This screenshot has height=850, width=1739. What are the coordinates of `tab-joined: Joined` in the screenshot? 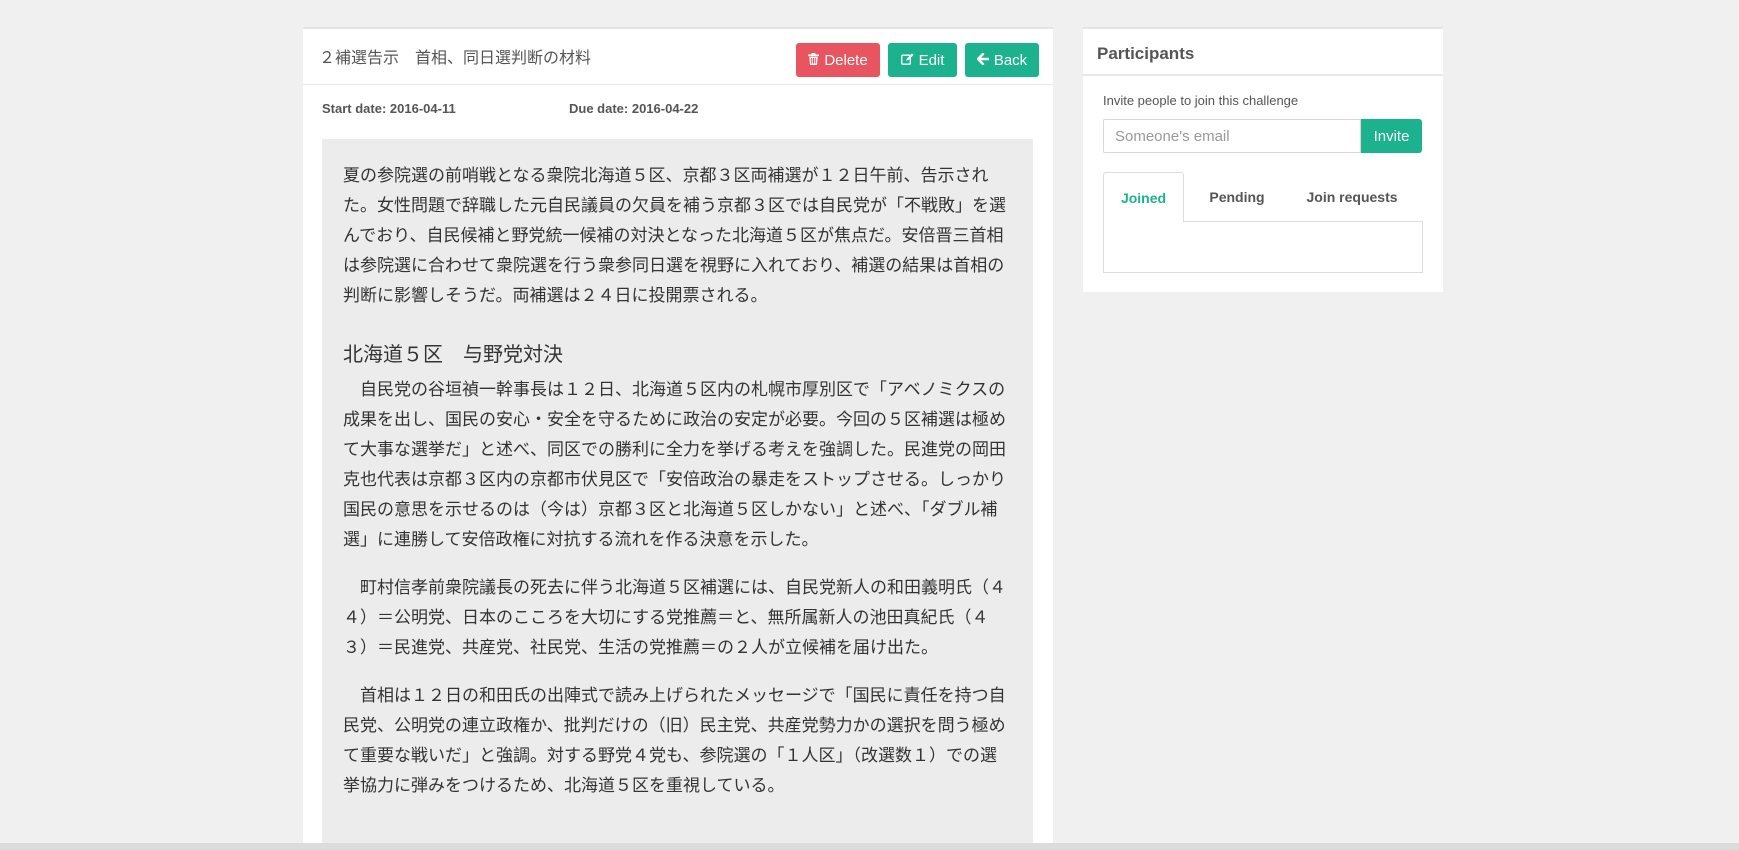 It's located at (1143, 197).